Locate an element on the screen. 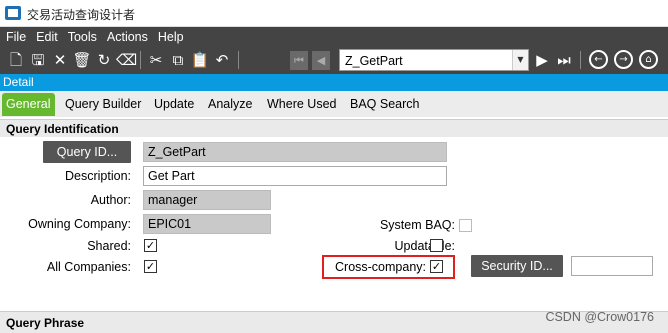 The width and height of the screenshot is (668, 333). detail-bar: Detail is located at coordinates (334, 82).